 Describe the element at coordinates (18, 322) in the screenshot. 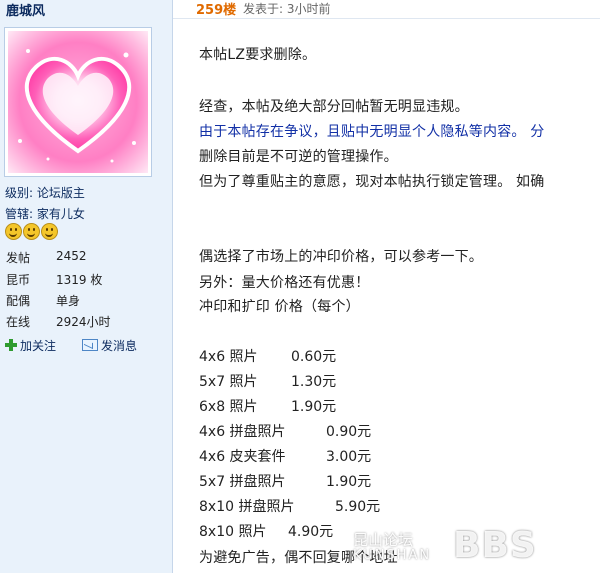

I see `stat-online-key: 在线` at that location.